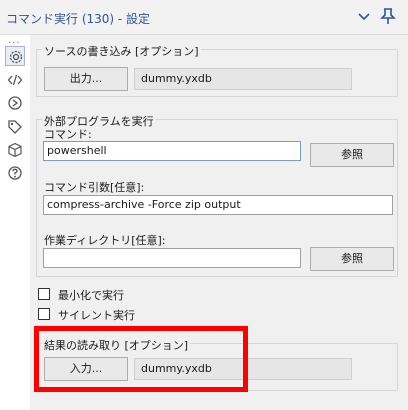 The image size is (408, 410). What do you see at coordinates (94, 187) in the screenshot?
I see `args-label: コマンド引数[任意]:` at bounding box center [94, 187].